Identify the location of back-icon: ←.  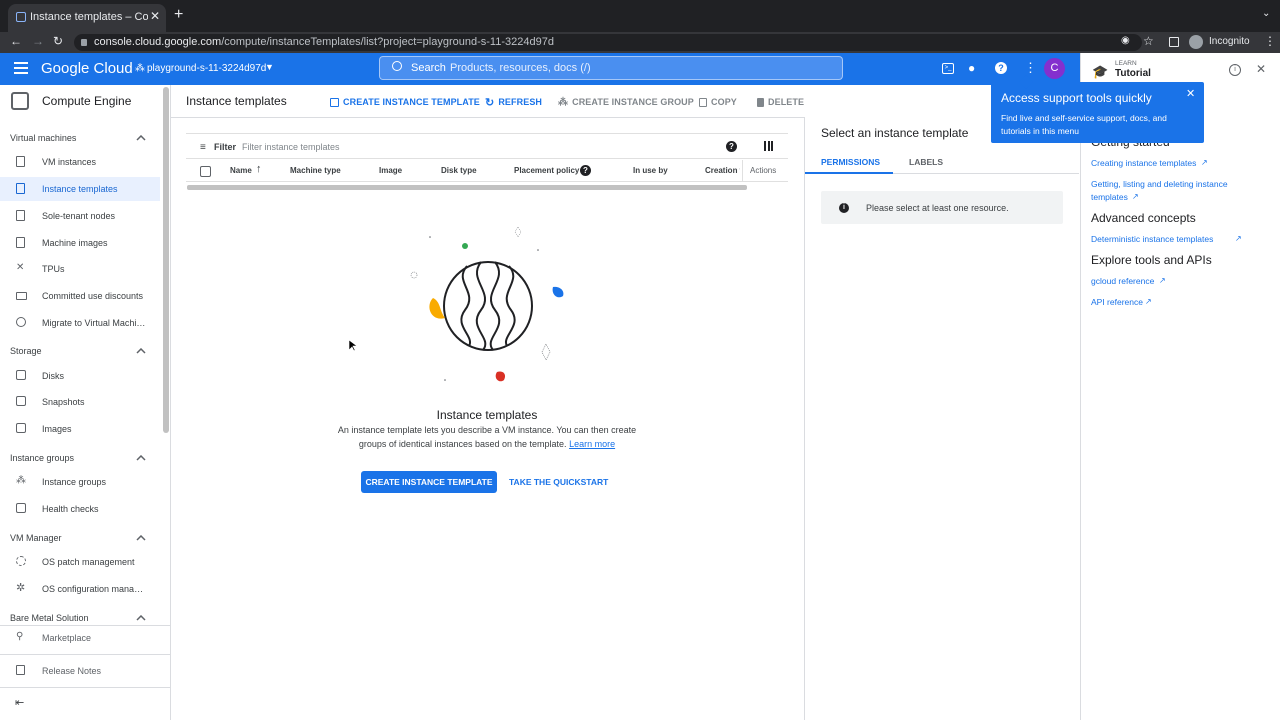
(16, 41).